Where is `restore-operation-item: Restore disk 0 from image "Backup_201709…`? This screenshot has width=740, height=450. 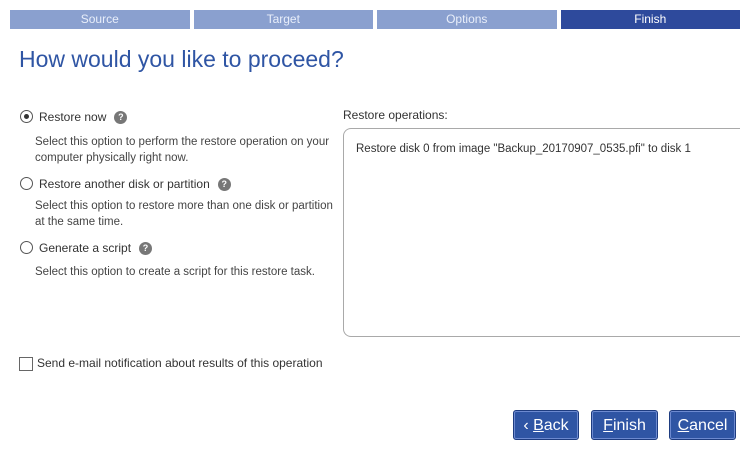 restore-operation-item: Restore disk 0 from image "Backup_201709… is located at coordinates (523, 149).